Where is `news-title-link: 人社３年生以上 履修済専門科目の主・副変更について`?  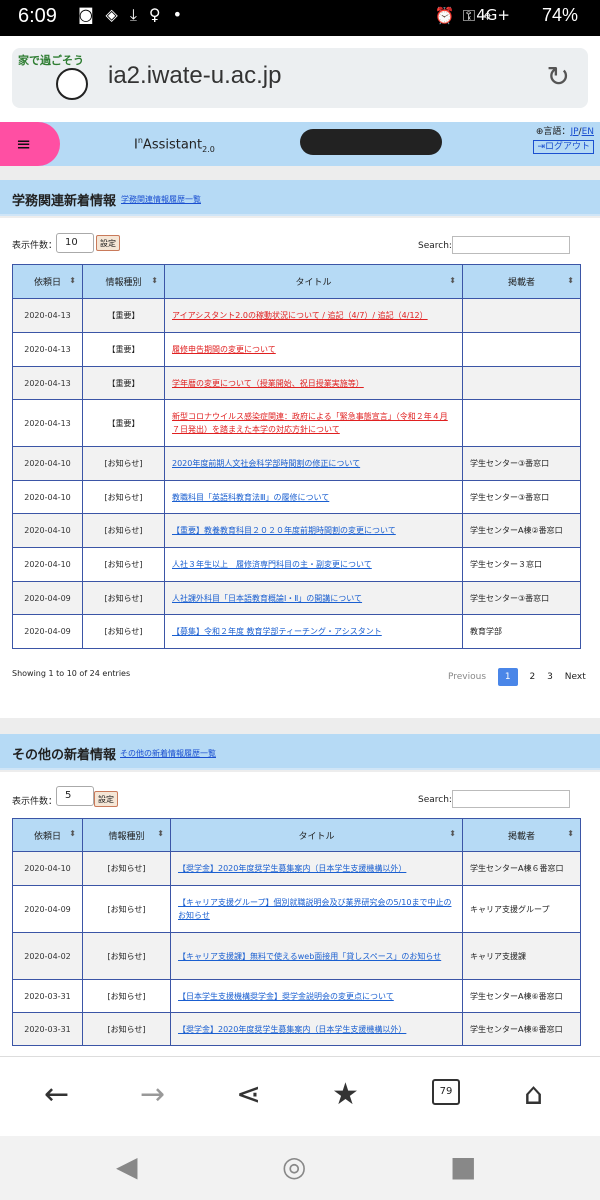 news-title-link: 人社３年生以上 履修済専門科目の主・副変更について is located at coordinates (272, 564).